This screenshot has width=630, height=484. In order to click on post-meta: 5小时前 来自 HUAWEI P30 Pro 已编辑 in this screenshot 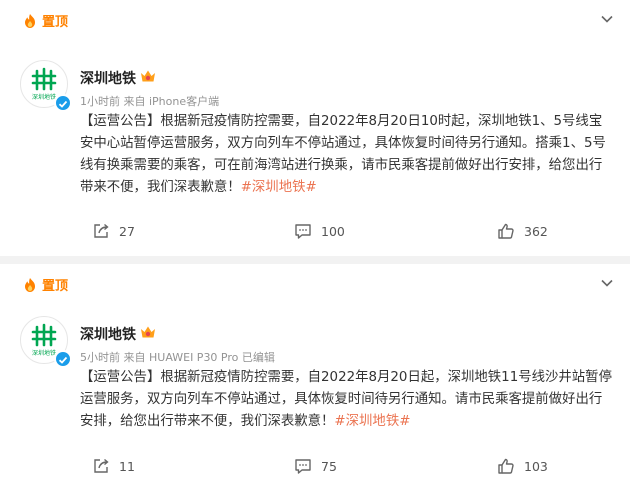, I will do `click(177, 357)`.